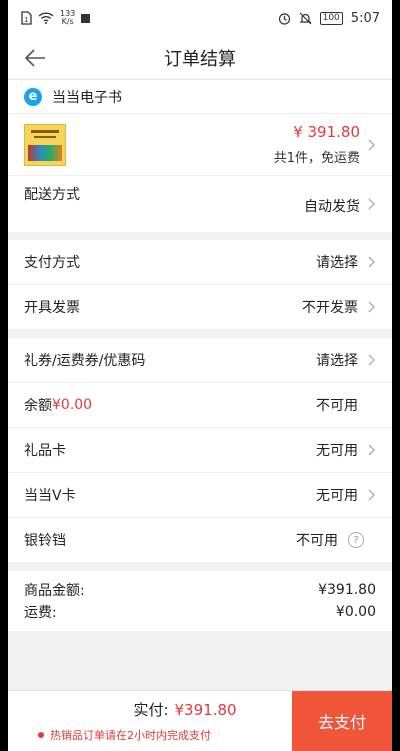 The height and width of the screenshot is (751, 400). What do you see at coordinates (52, 195) in the screenshot?
I see `shipping-label: 配送方式` at bounding box center [52, 195].